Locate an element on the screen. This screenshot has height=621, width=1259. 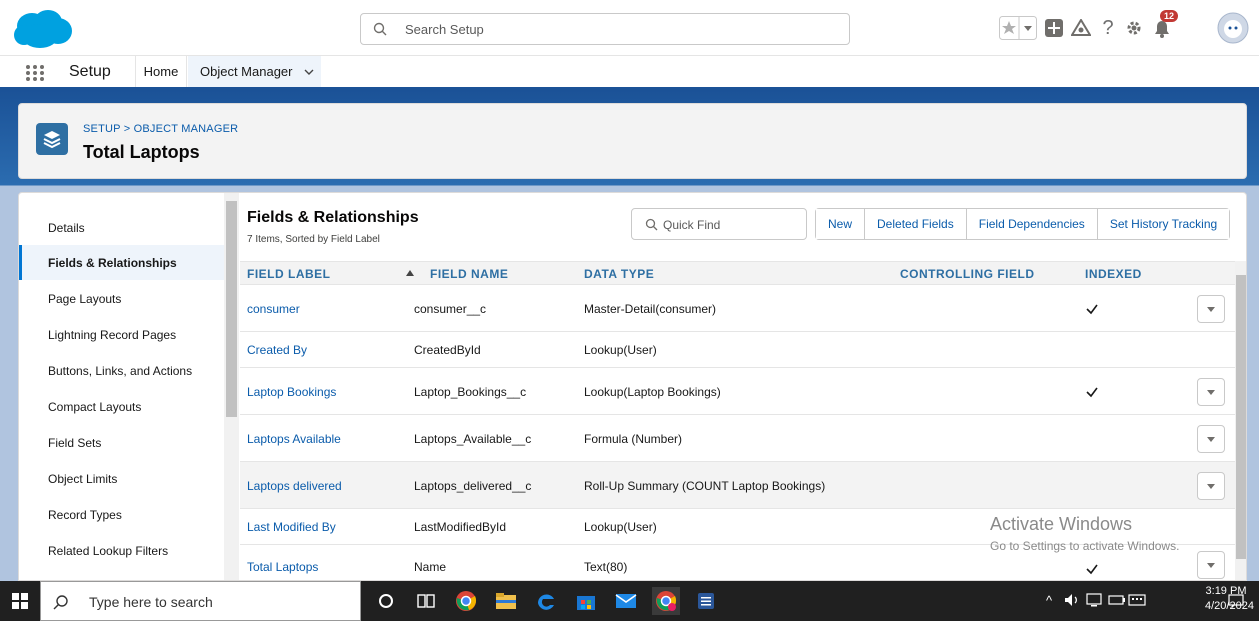
set-history-tracking-button: Set History Tracking is located at coordinates (1163, 224).